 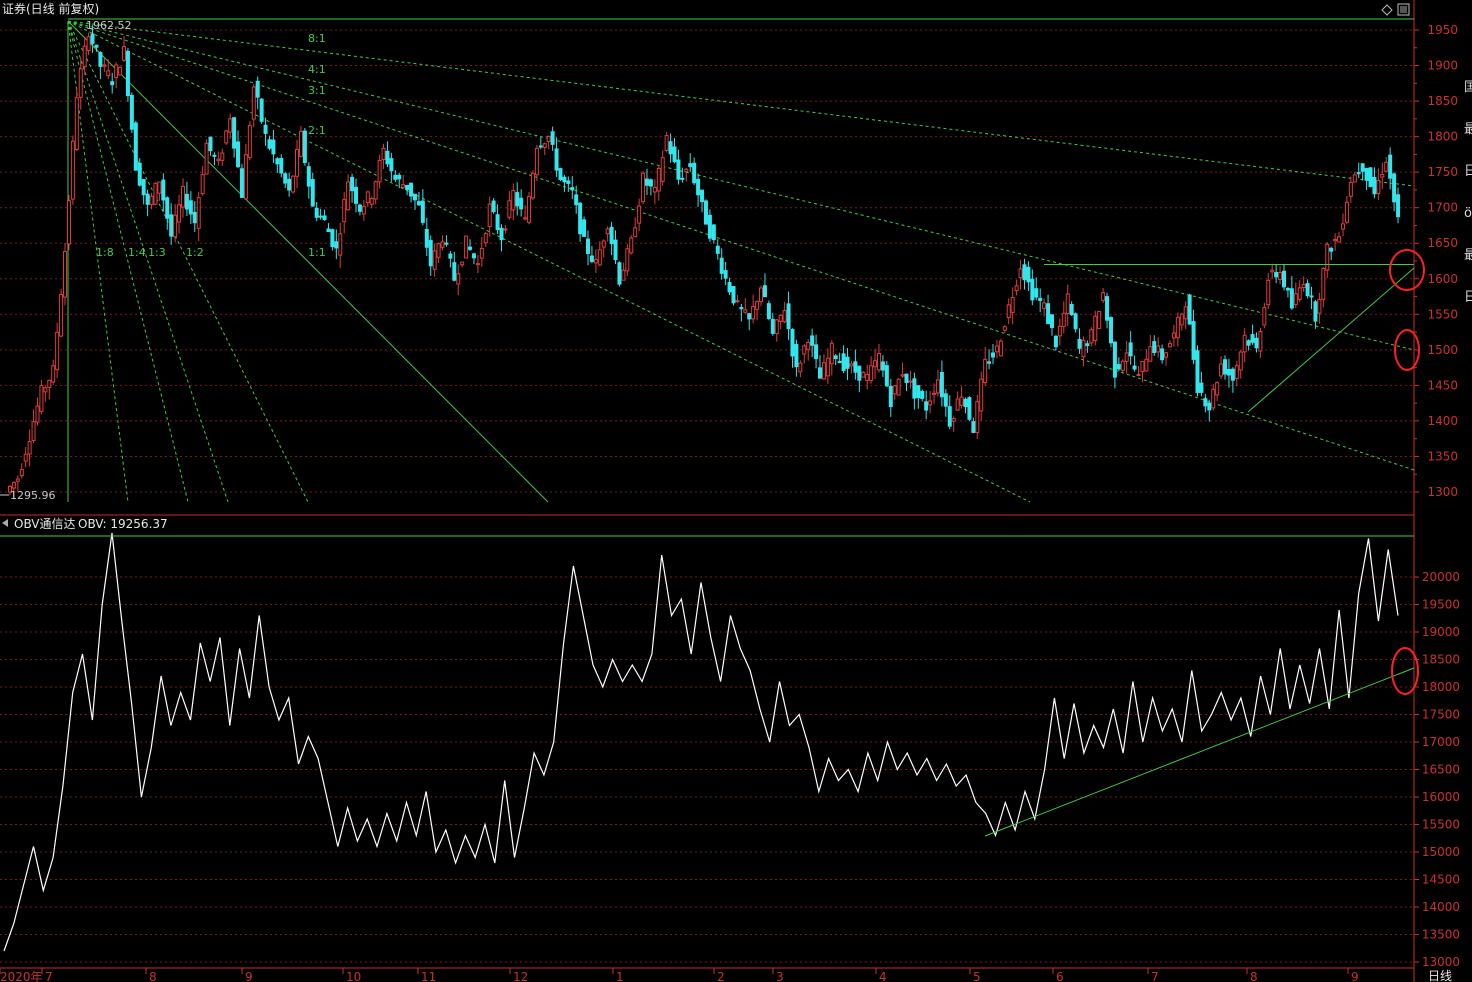 What do you see at coordinates (620, 976) in the screenshot?
I see `x-tick-label: 1` at bounding box center [620, 976].